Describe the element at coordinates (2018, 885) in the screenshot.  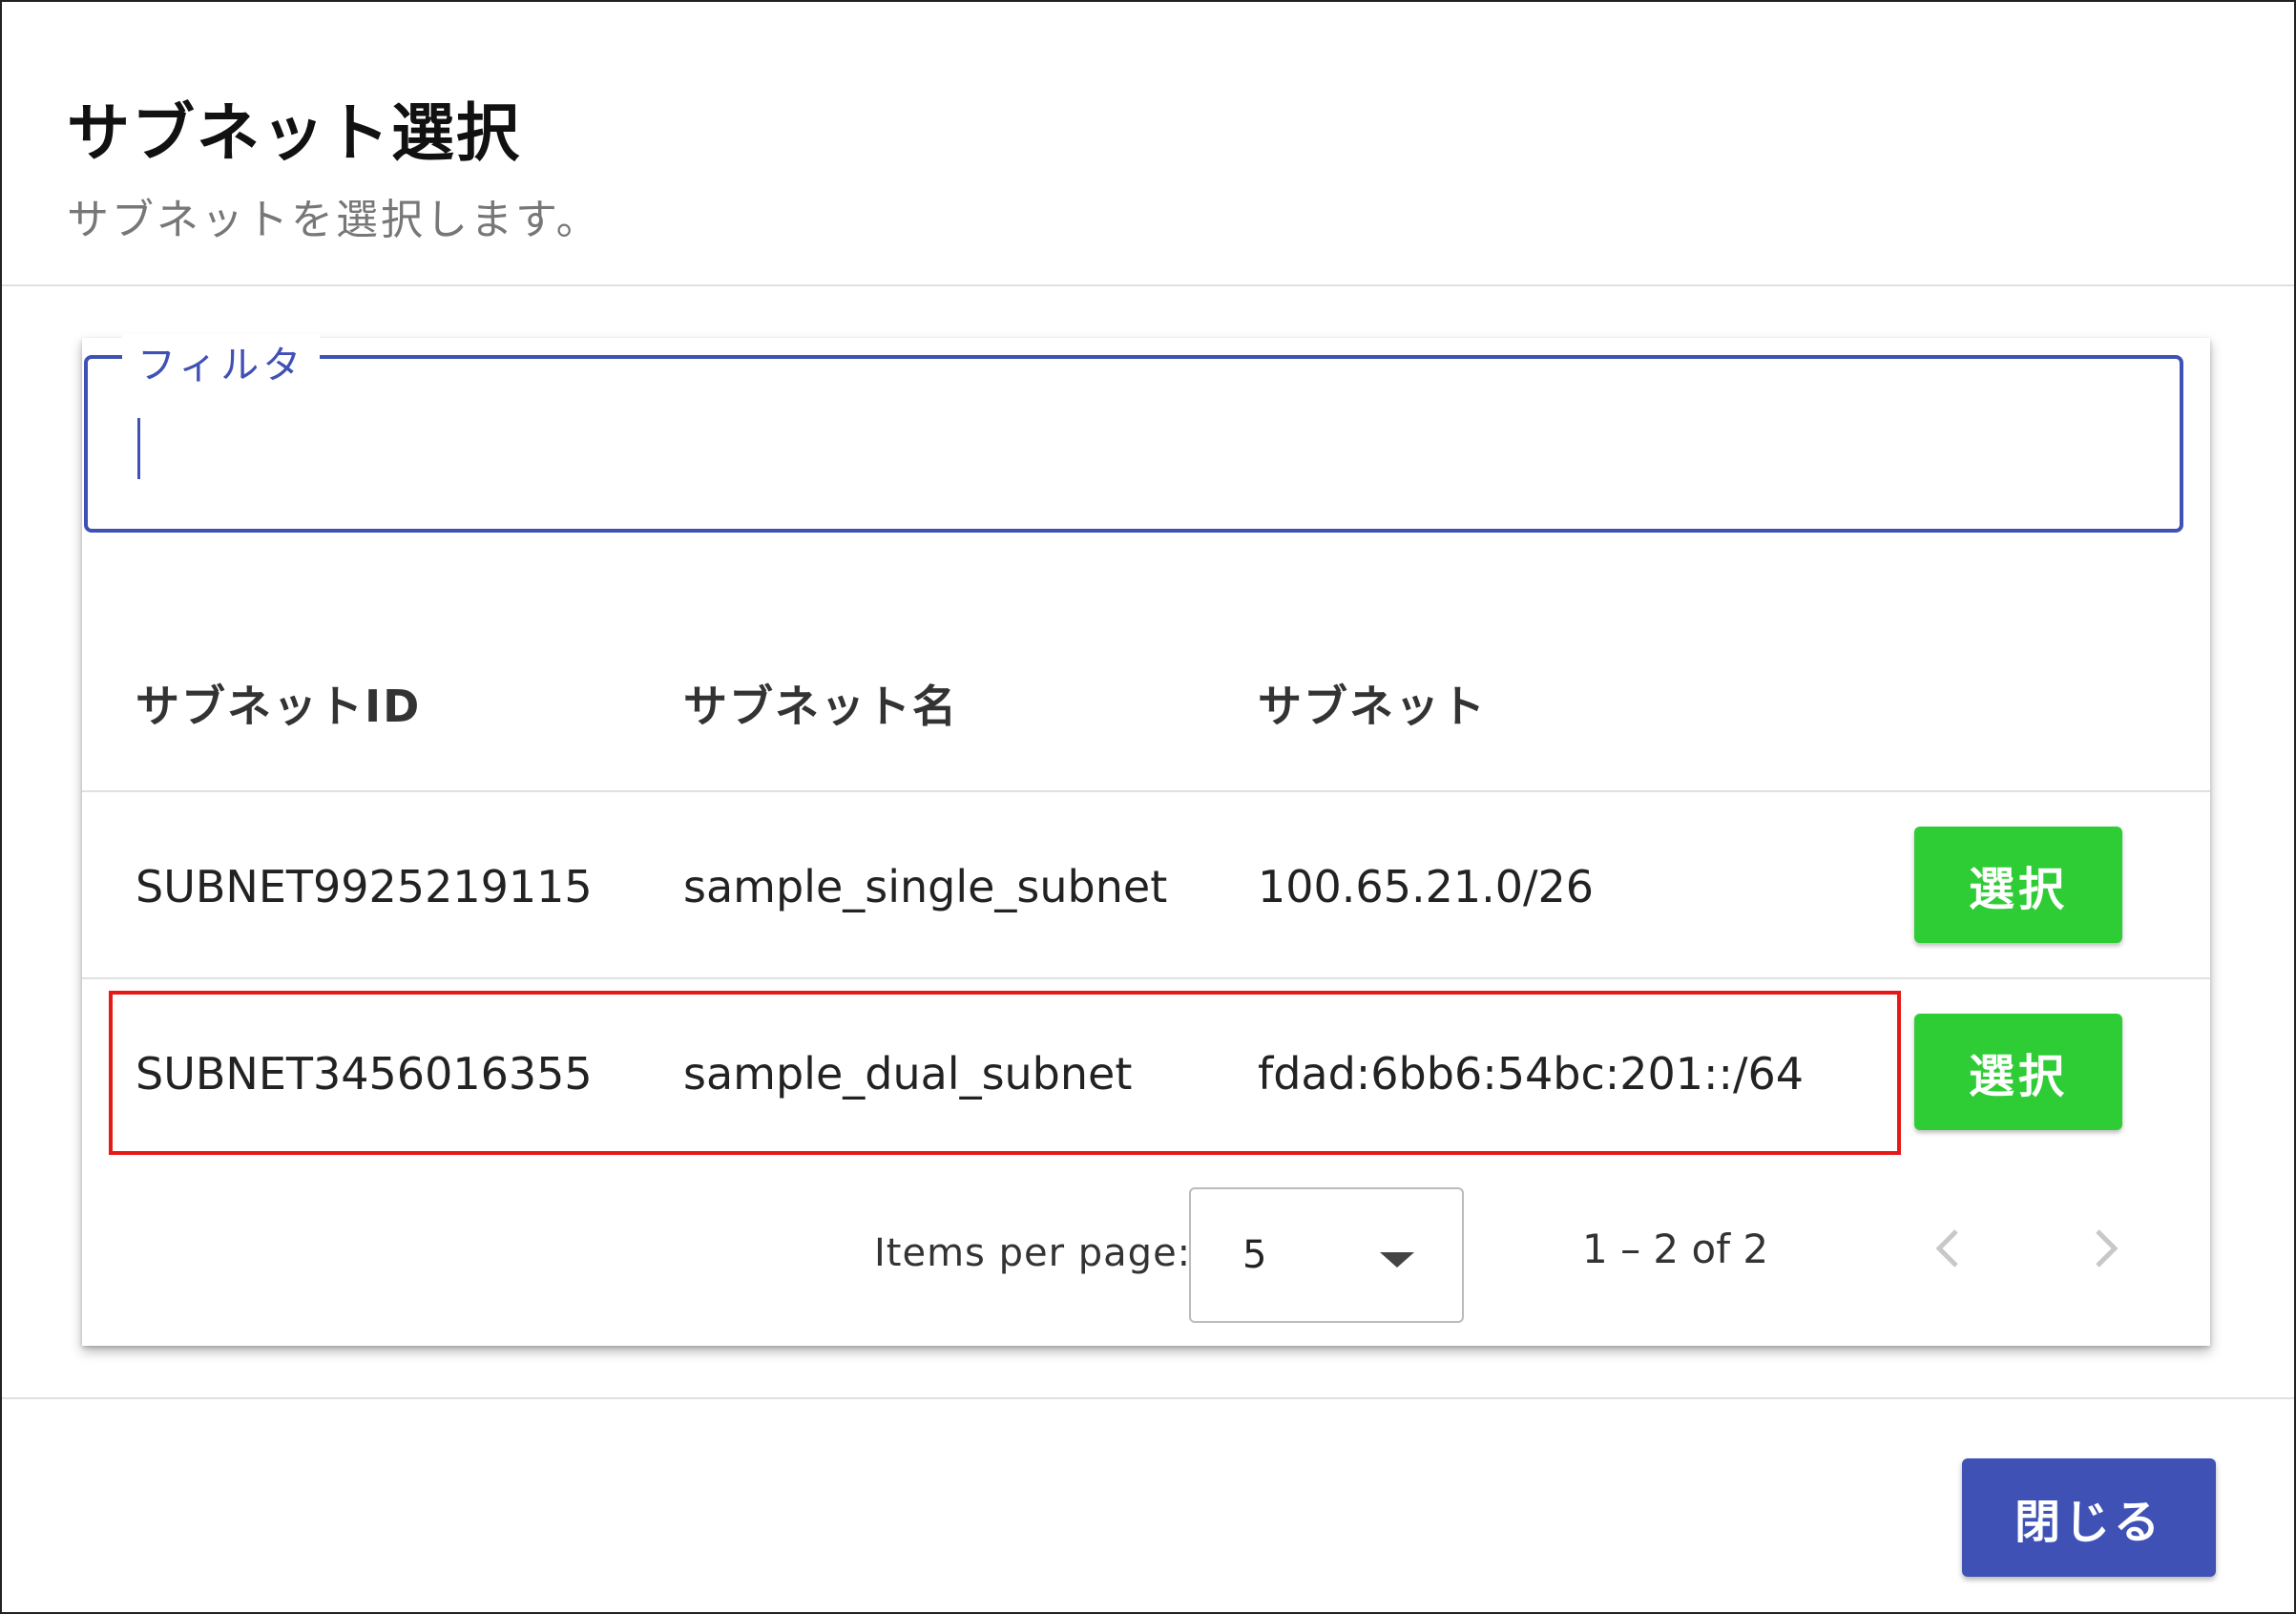
I see `row-1-select-button: 選択` at that location.